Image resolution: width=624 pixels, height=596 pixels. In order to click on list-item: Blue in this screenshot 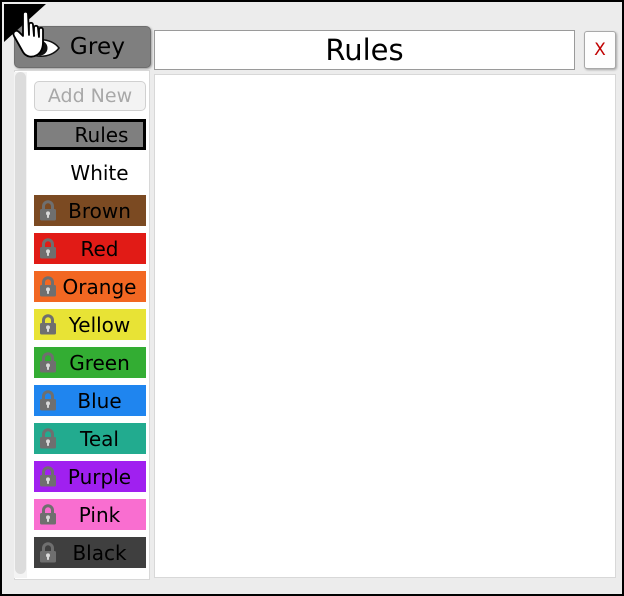, I will do `click(90, 400)`.